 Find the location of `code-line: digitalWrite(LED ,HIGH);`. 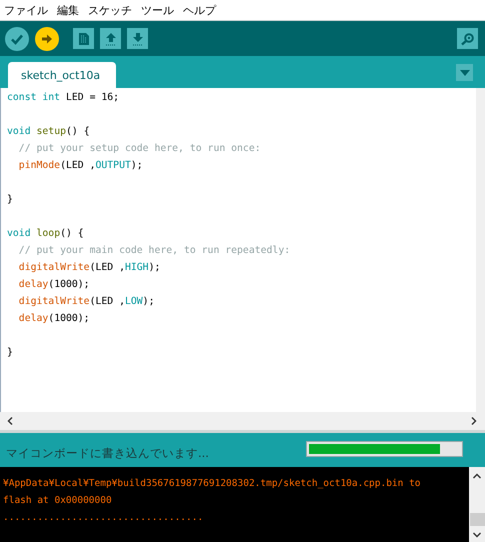

code-line: digitalWrite(LED ,HIGH); is located at coordinates (90, 268).